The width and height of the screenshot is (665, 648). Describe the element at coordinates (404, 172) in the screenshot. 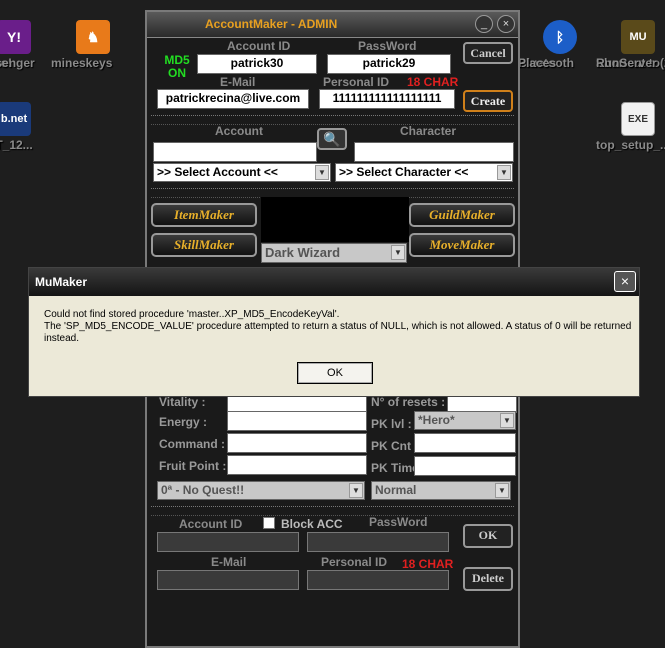

I see `select-character-value: >> Select Character <<` at that location.